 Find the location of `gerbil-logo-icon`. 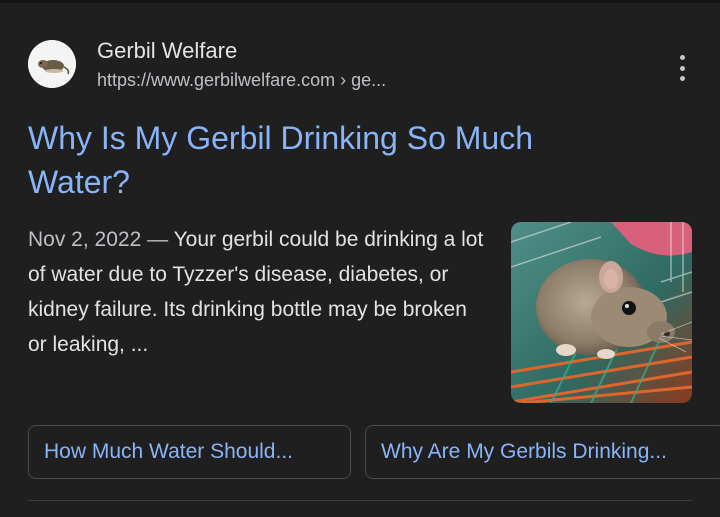

gerbil-logo-icon is located at coordinates (52, 64).